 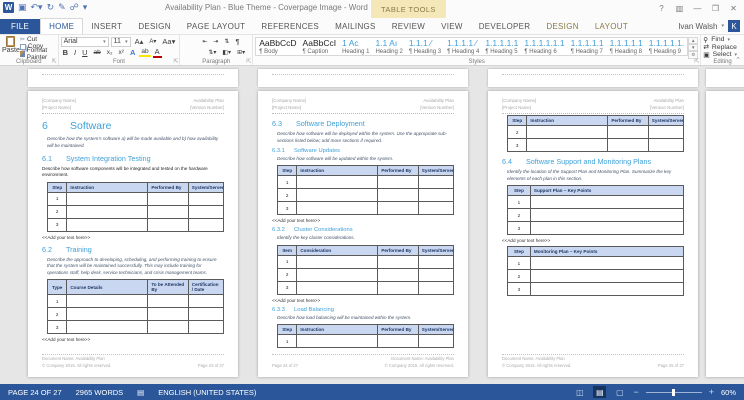 What do you see at coordinates (215, 41) in the screenshot?
I see `increase-indent-button: ⇥` at bounding box center [215, 41].